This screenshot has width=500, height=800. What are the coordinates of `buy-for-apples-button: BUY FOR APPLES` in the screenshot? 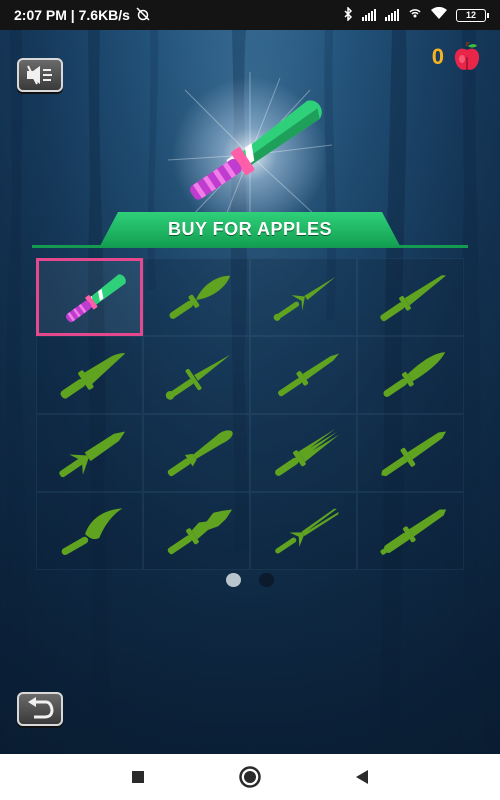 It's located at (250, 229).